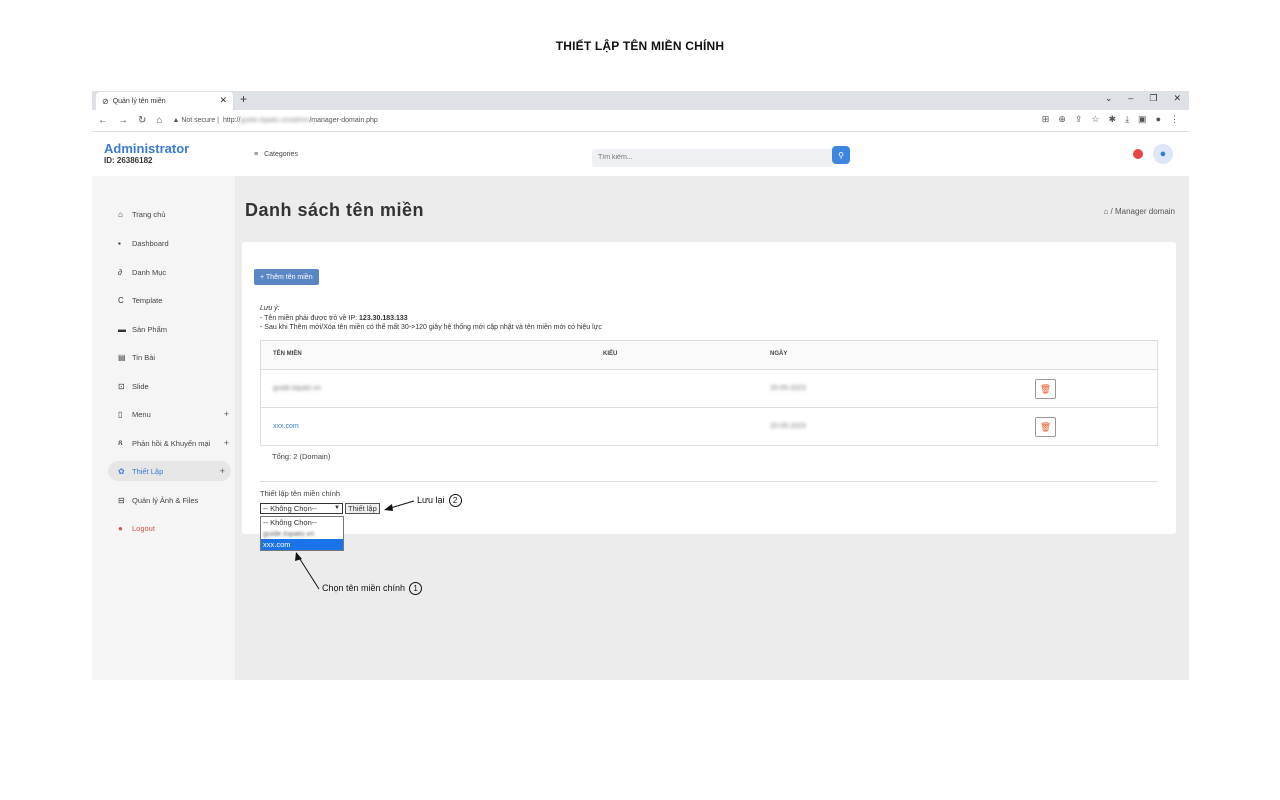 This screenshot has width=1280, height=800. Describe the element at coordinates (372, 588) in the screenshot. I see `choose-annotation: Chọn tên miền chính 1` at that location.